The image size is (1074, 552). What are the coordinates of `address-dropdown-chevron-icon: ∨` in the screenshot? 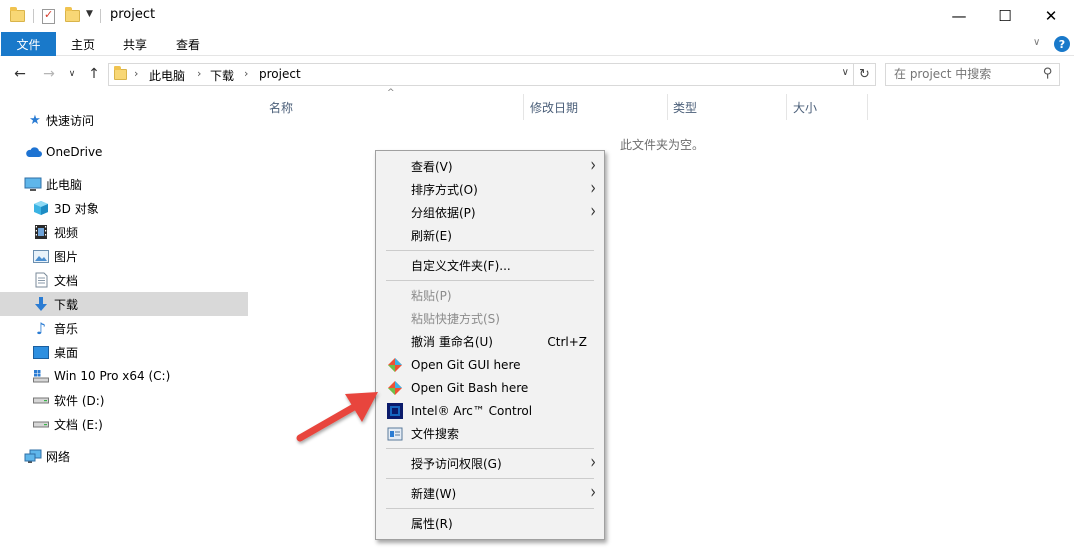 It's located at (845, 72).